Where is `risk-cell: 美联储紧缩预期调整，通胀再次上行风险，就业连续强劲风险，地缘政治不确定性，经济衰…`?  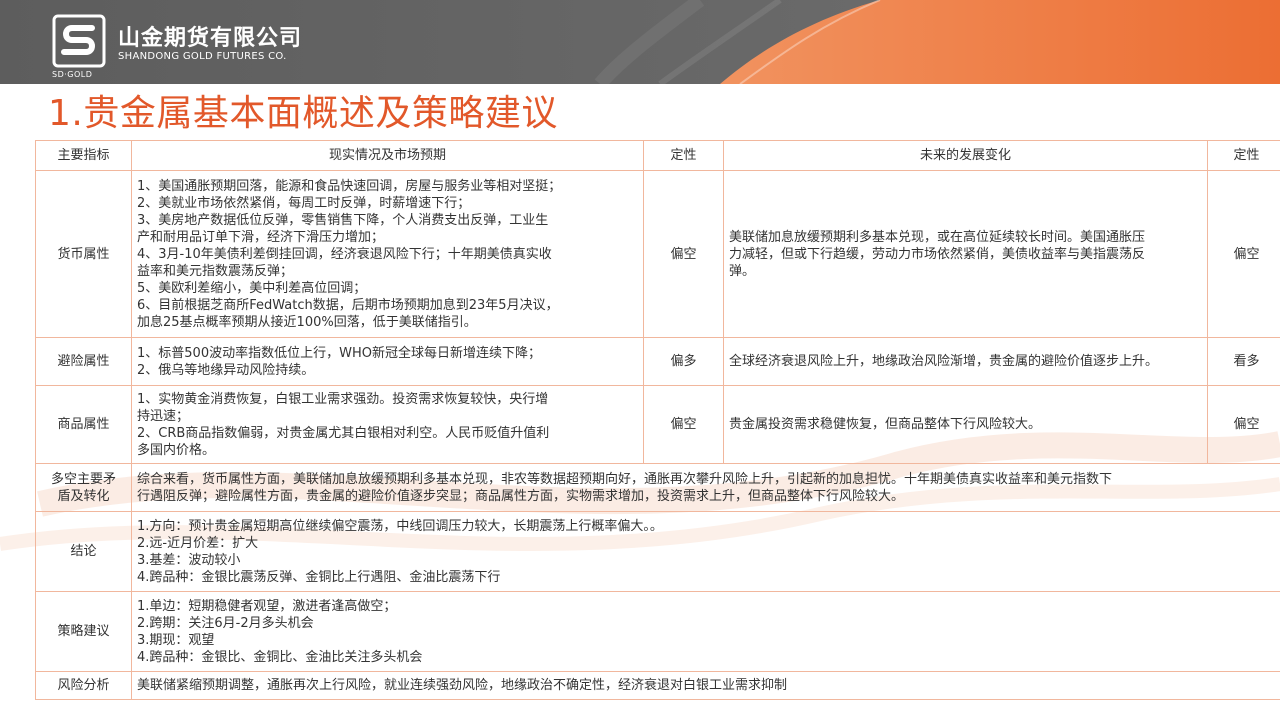
risk-cell: 美联储紧缩预期调整，通胀再次上行风险，就业连续强劲风险，地缘政治不确定性，经济衰… is located at coordinates (705, 685).